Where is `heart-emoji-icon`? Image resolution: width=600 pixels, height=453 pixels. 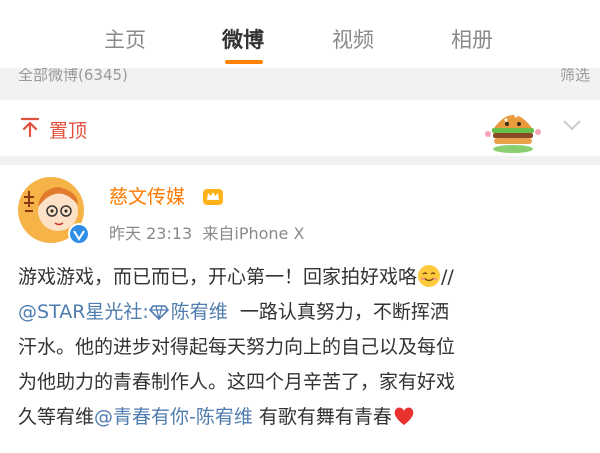 heart-emoji-icon is located at coordinates (404, 416).